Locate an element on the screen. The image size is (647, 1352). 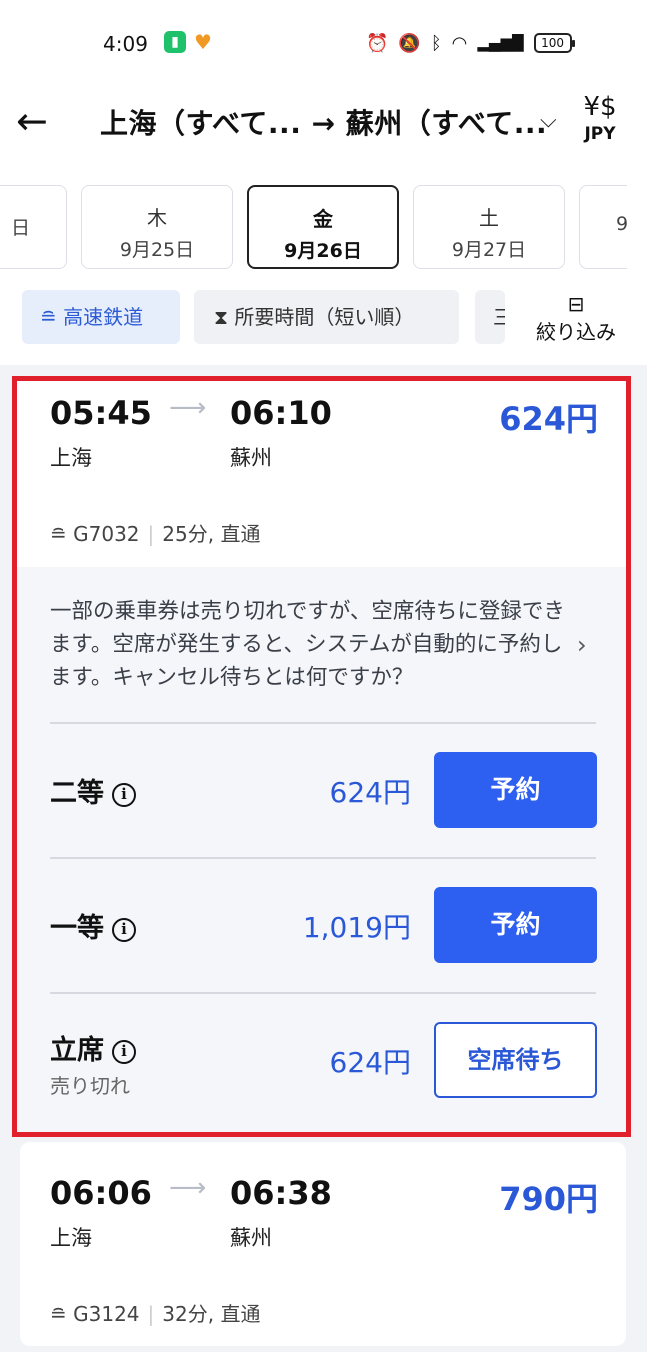
date-dow: 木 is located at coordinates (157, 218).